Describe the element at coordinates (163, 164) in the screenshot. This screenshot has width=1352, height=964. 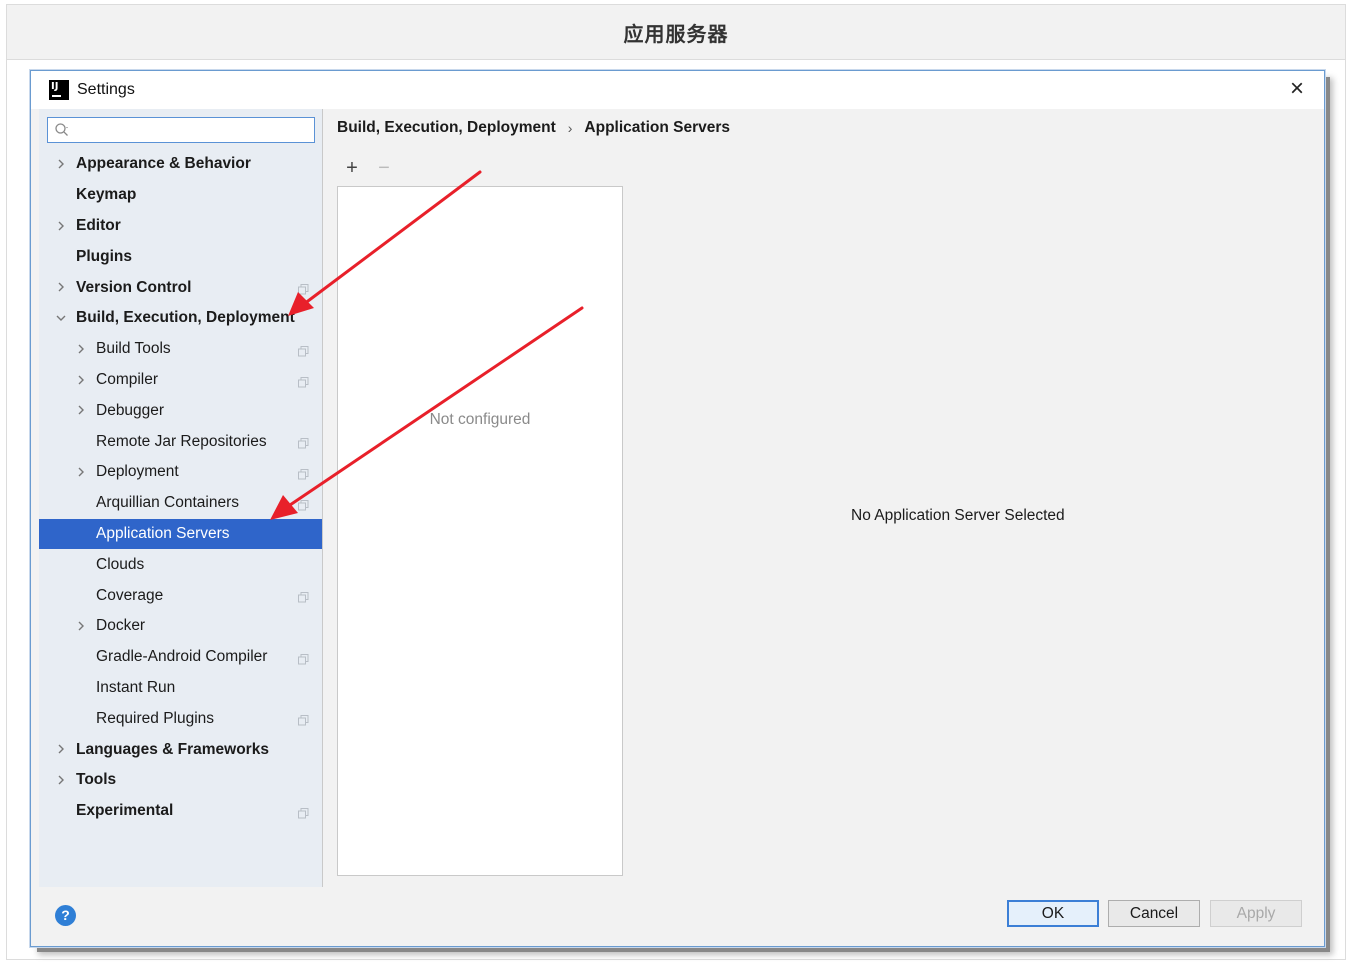
I see `tree-item-label: Appearance & Behavior` at that location.